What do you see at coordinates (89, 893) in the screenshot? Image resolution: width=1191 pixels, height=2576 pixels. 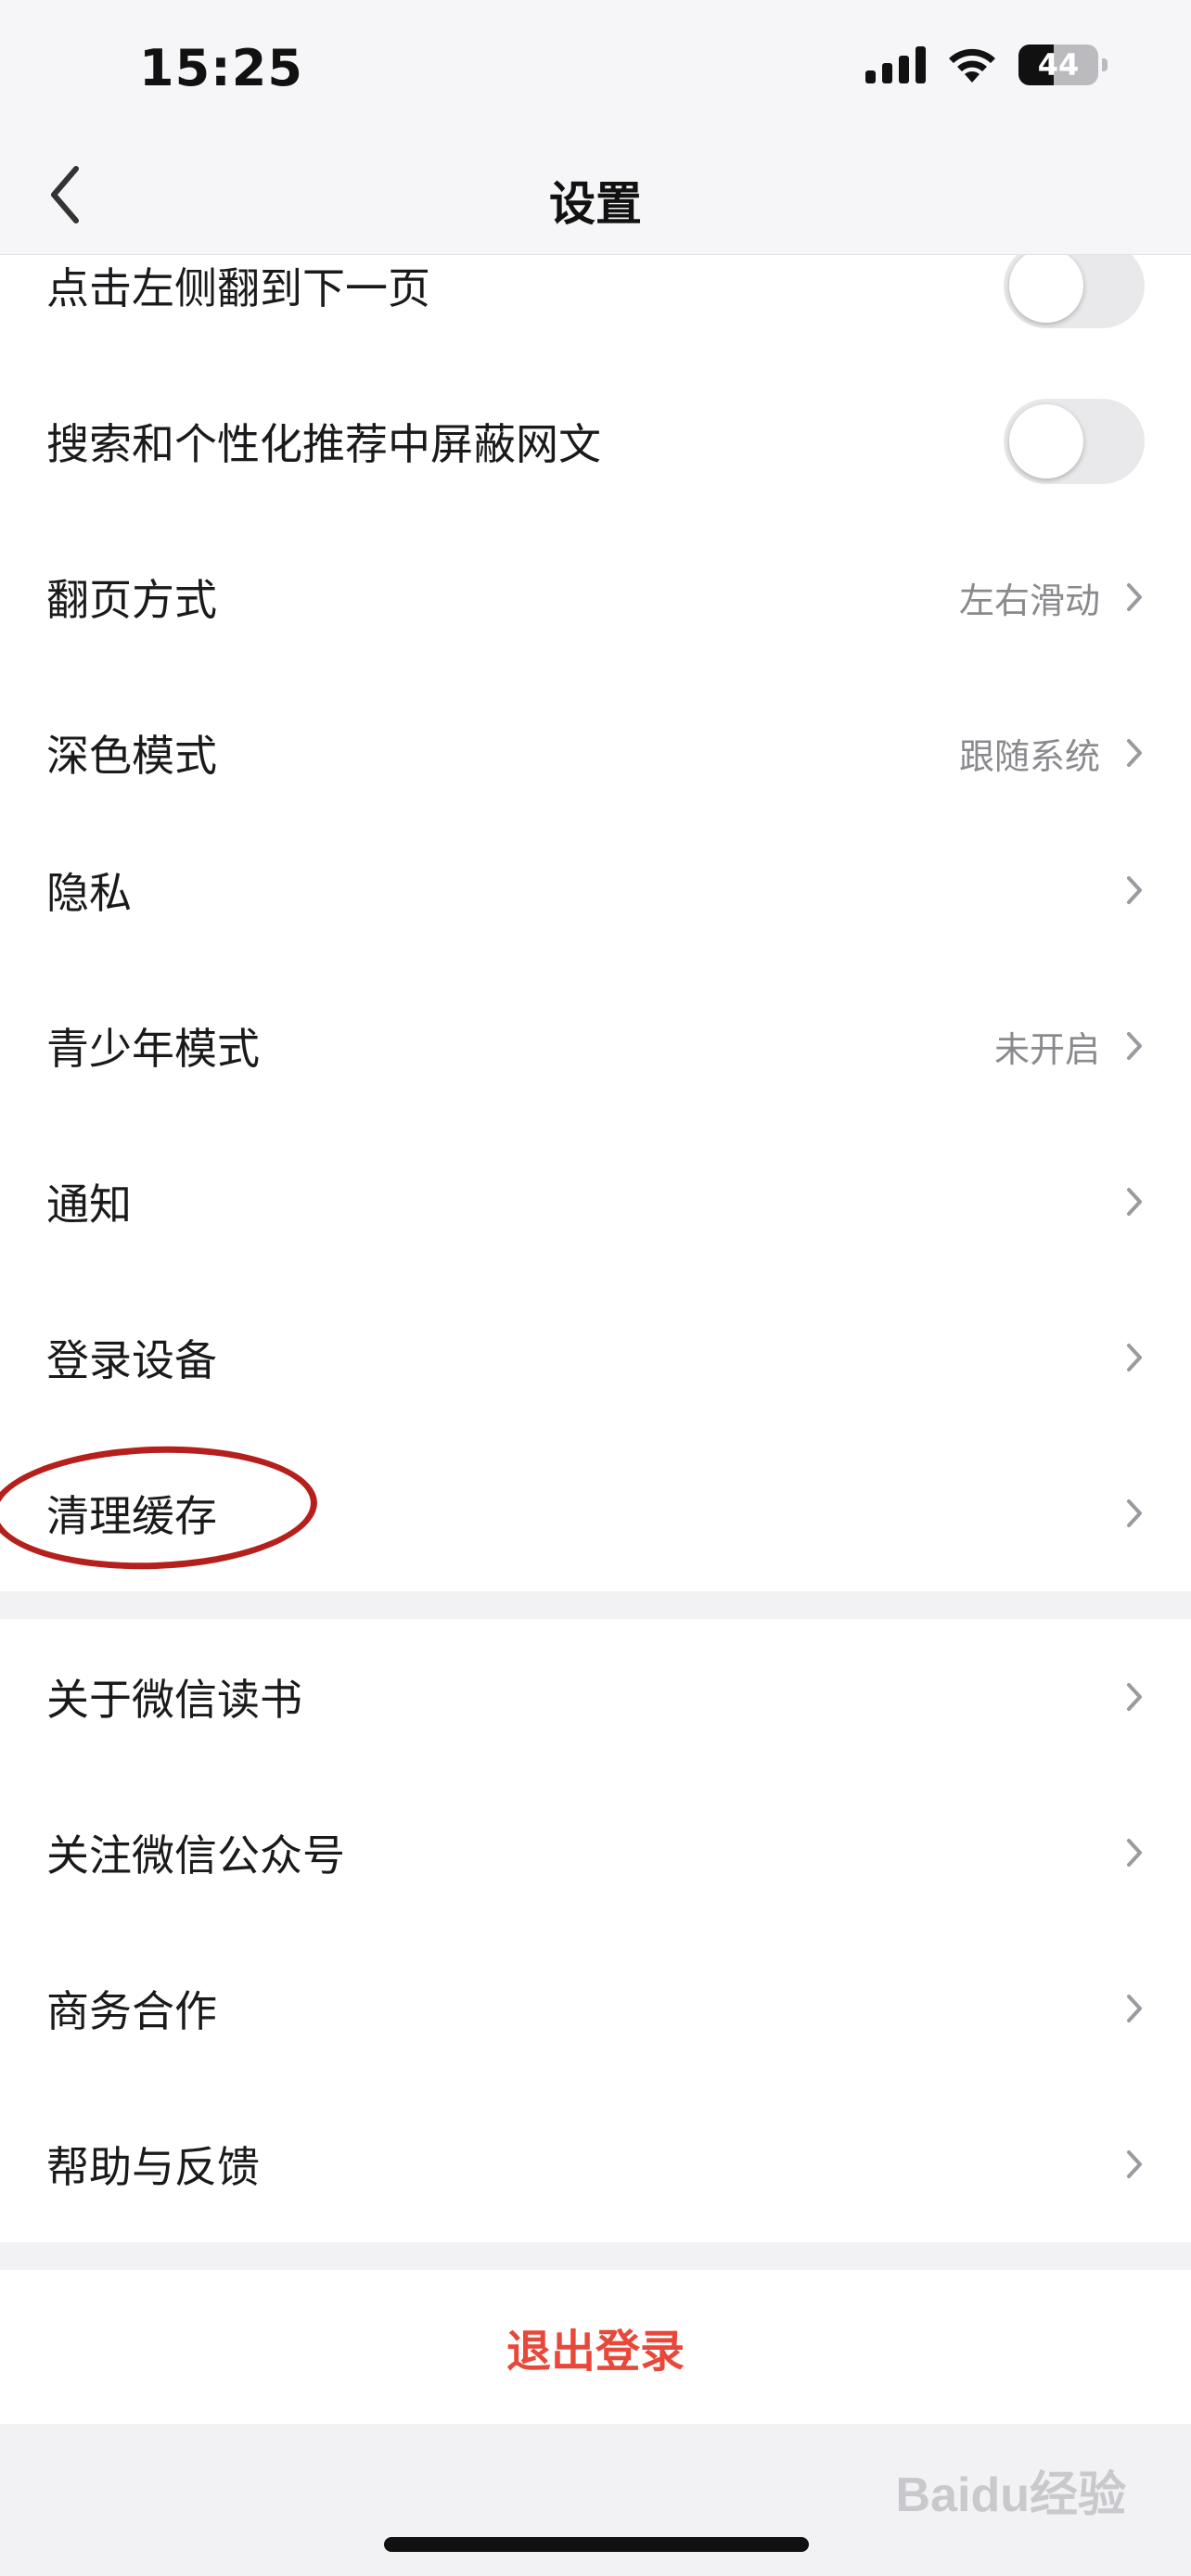 I see `row-label: 隐私` at bounding box center [89, 893].